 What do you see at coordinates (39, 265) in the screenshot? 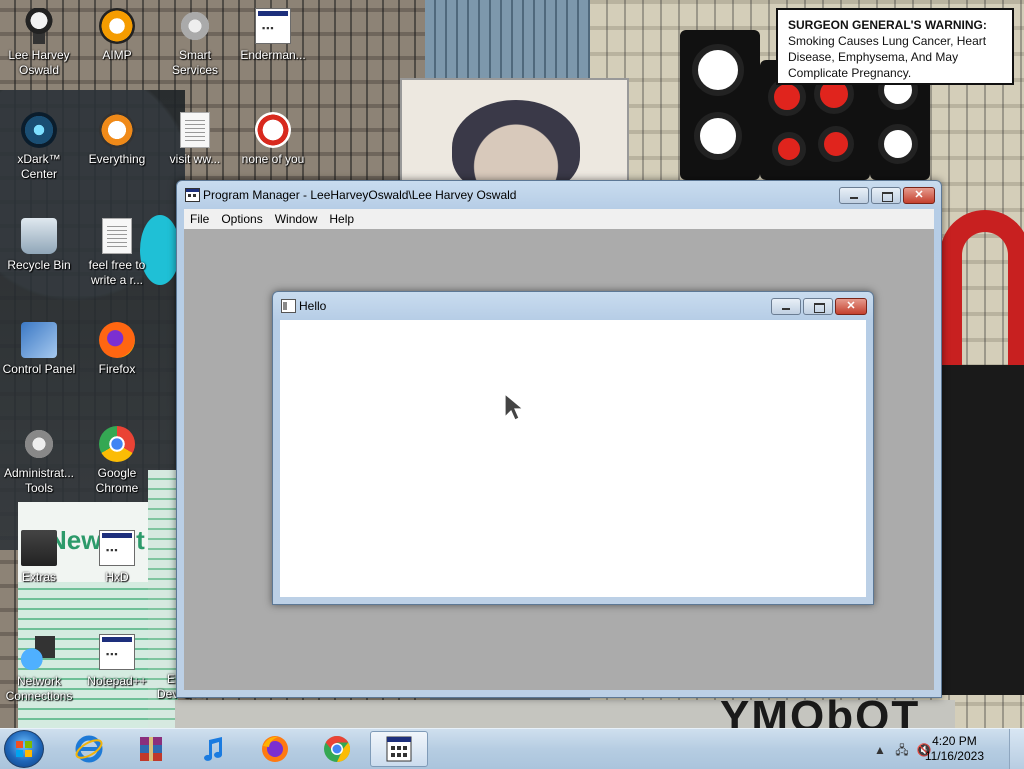
I see `desktop-icon-label: Recycle Bin` at bounding box center [39, 265].